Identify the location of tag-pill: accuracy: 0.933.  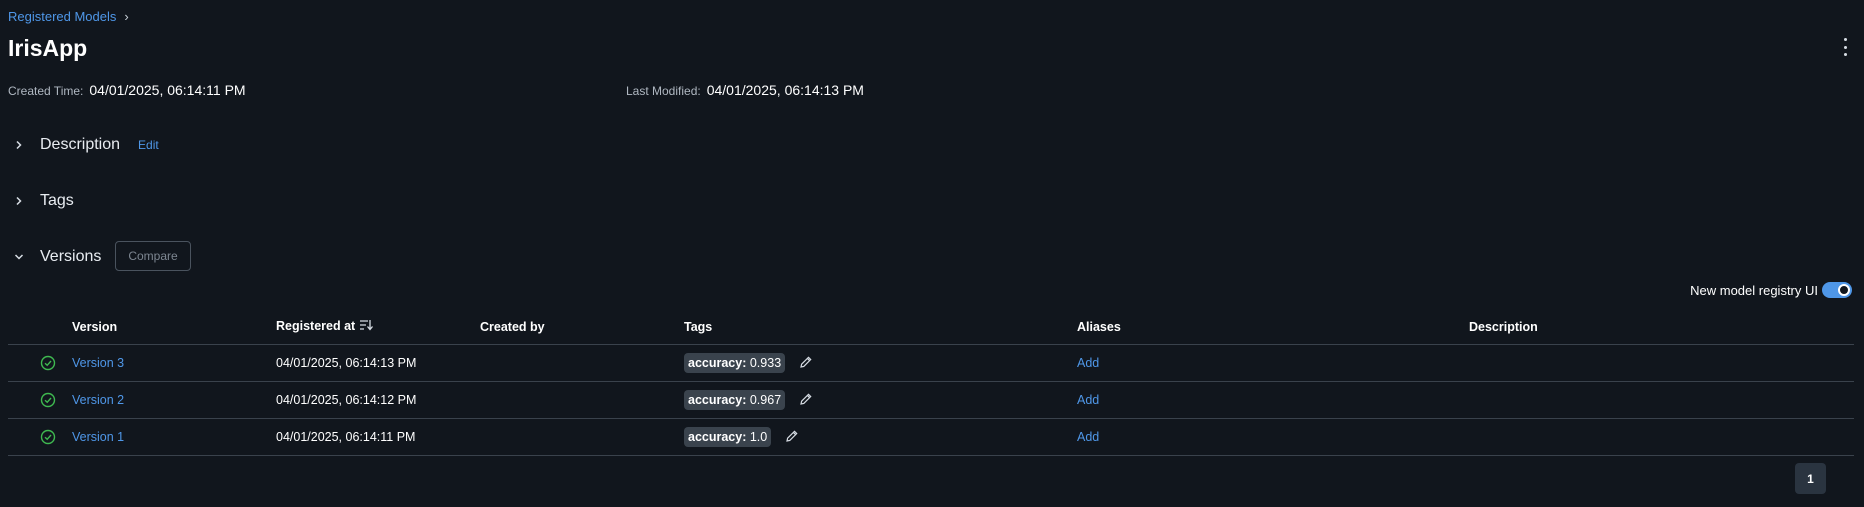
(735, 363).